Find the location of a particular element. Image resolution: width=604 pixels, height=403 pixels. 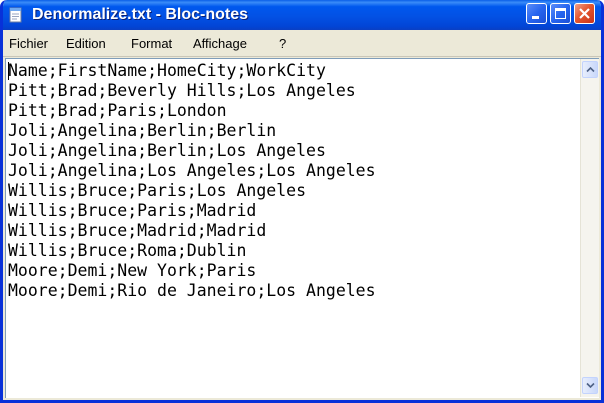

maximize-button is located at coordinates (560, 13).